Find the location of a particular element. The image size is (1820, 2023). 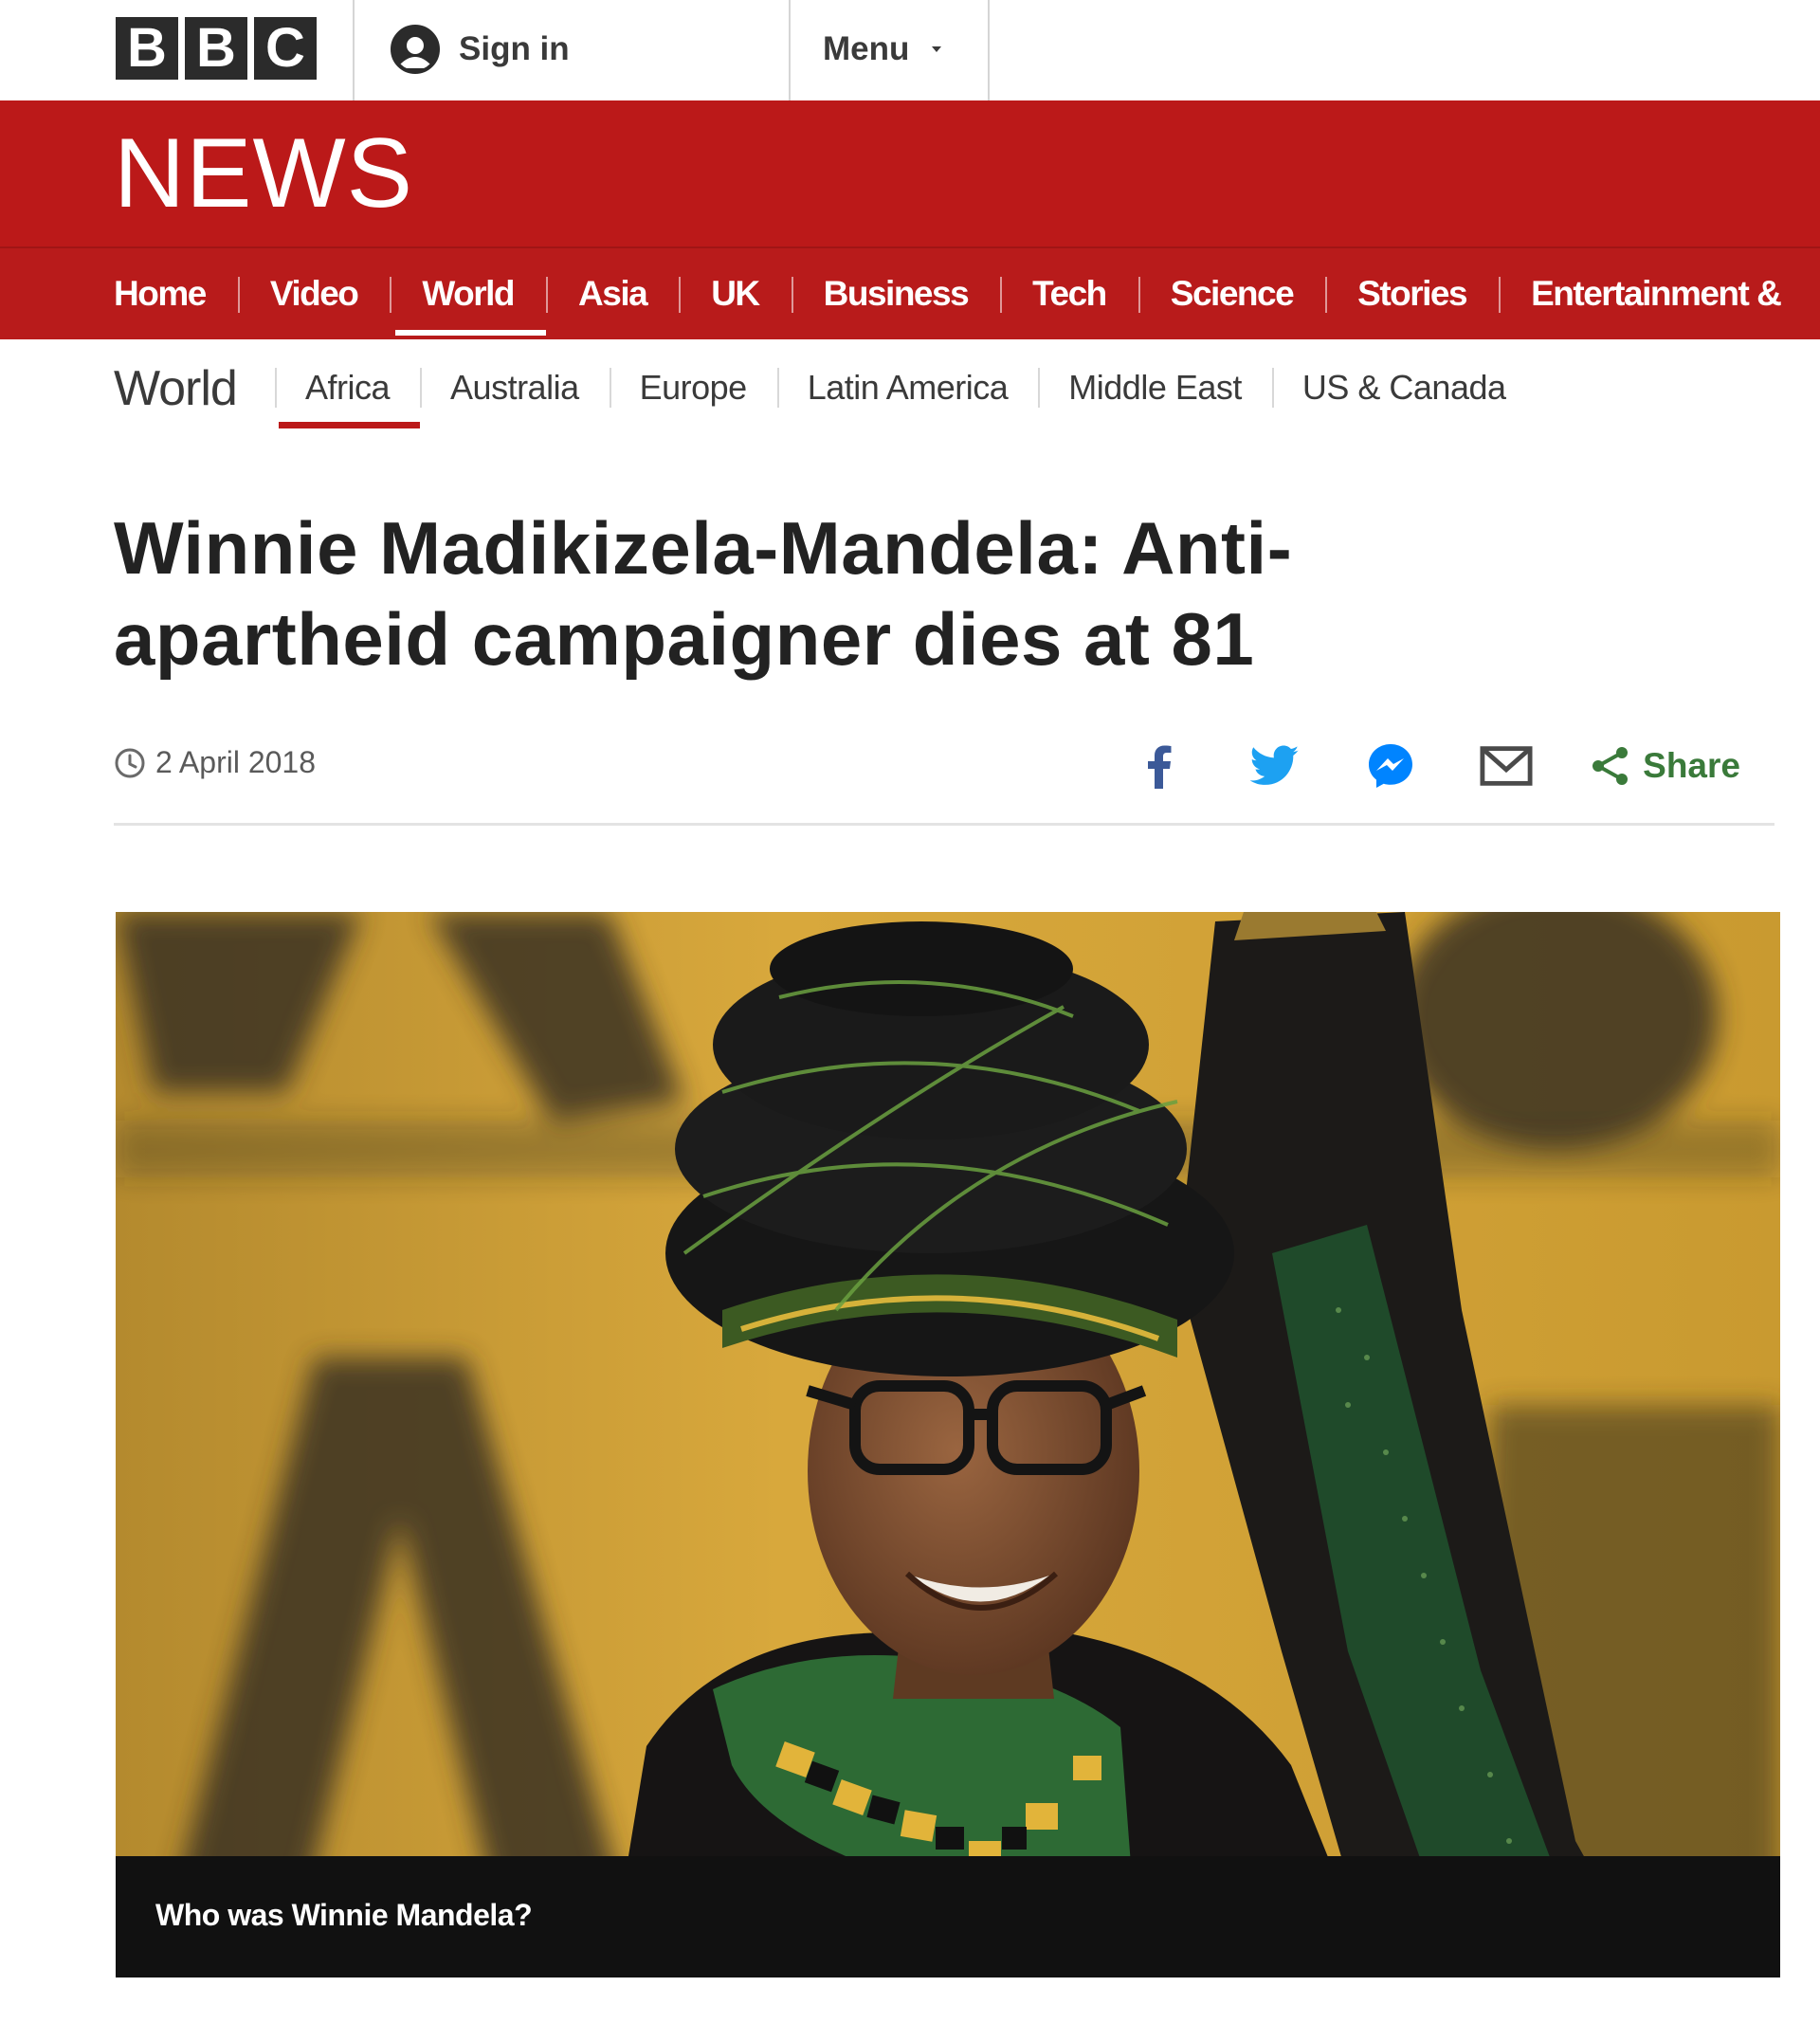

nav-item-label: UK is located at coordinates (735, 294).